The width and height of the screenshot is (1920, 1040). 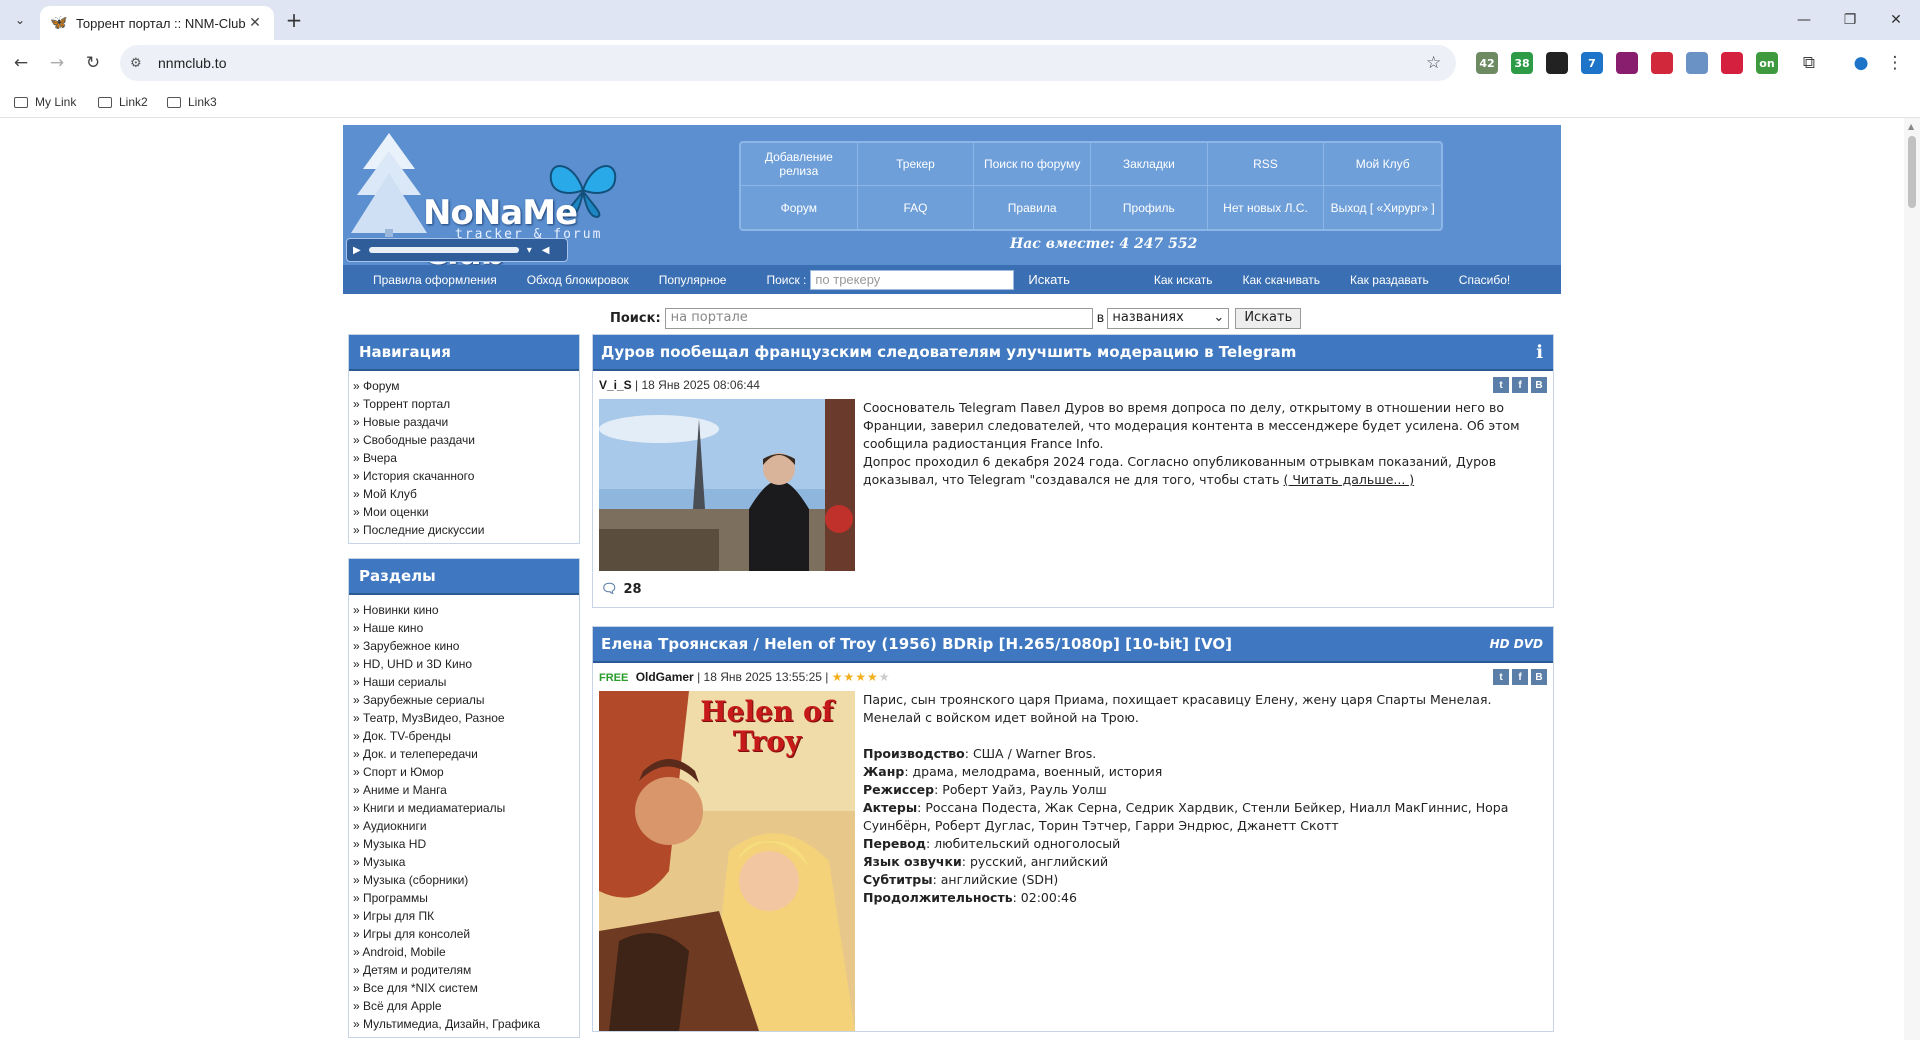 I want to click on close-tab-icon: ✕, so click(x=255, y=23).